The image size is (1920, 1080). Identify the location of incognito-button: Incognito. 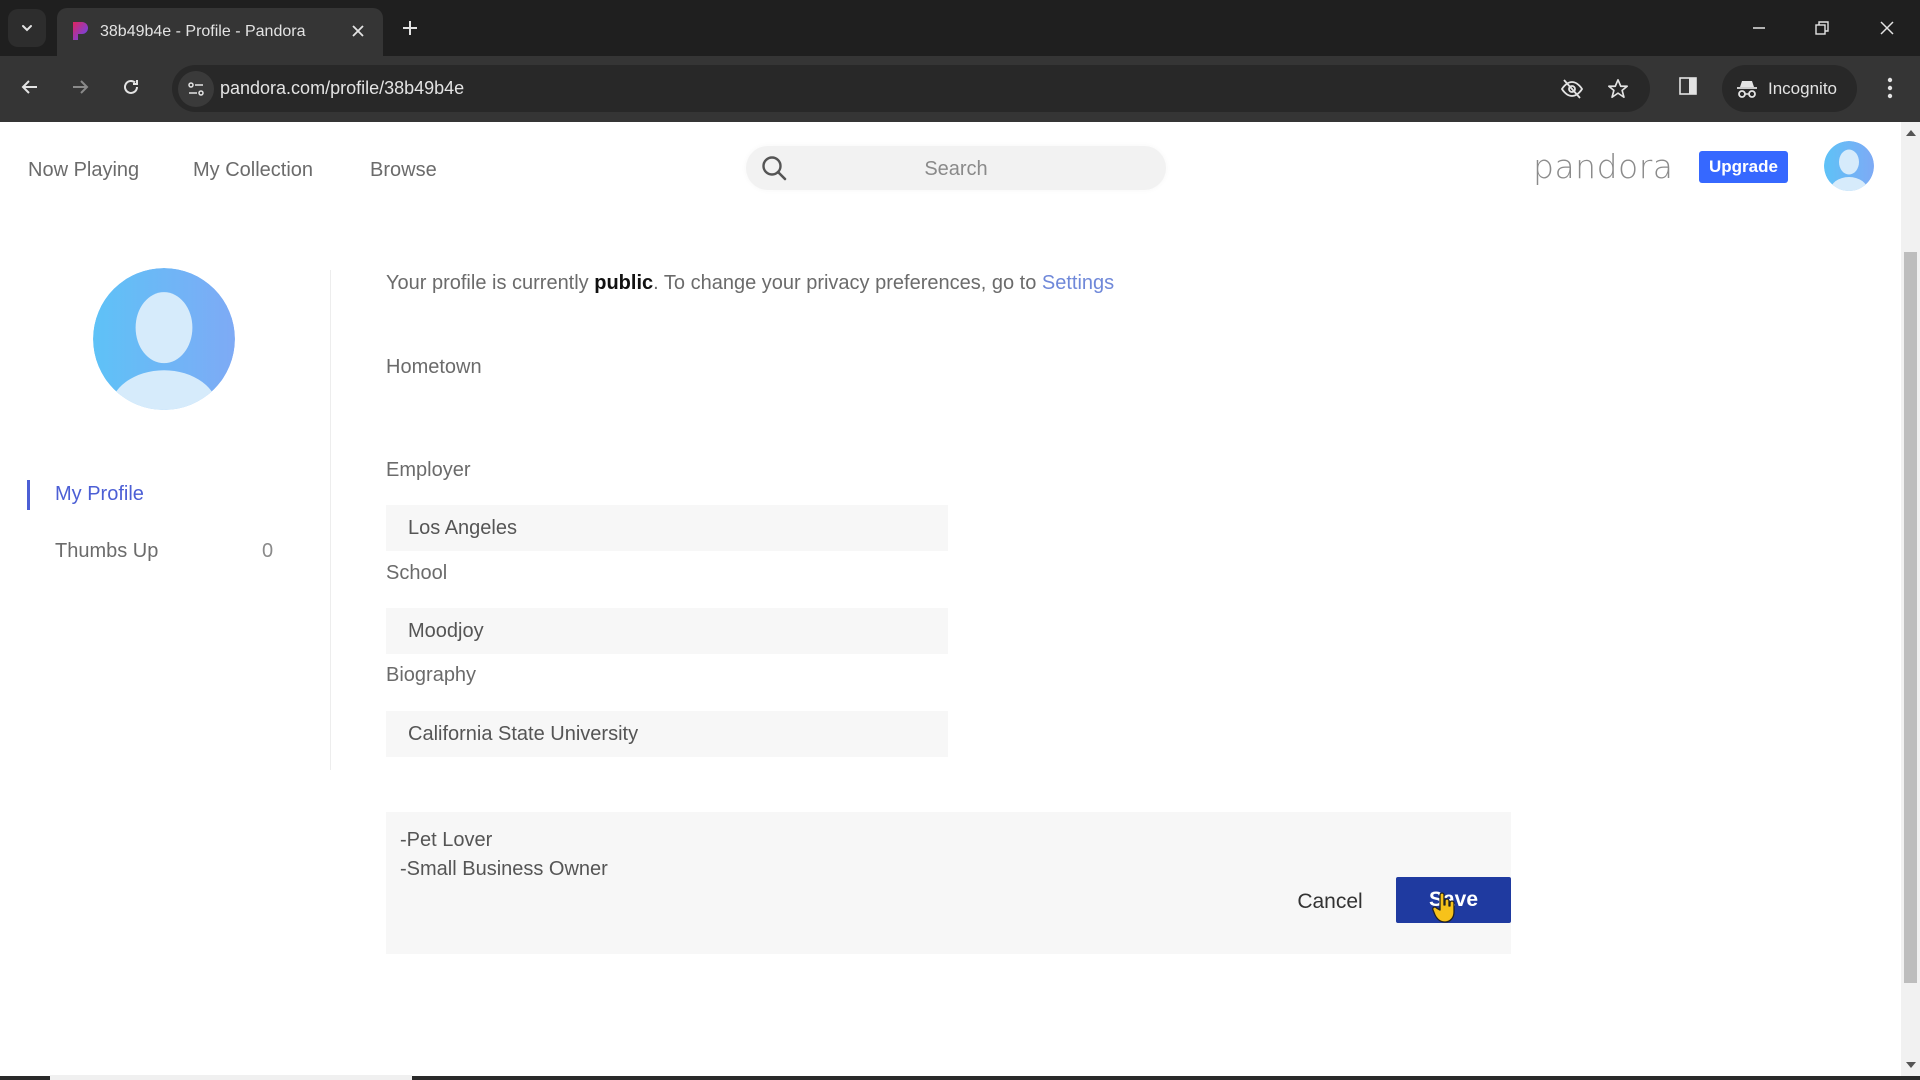
(1789, 88).